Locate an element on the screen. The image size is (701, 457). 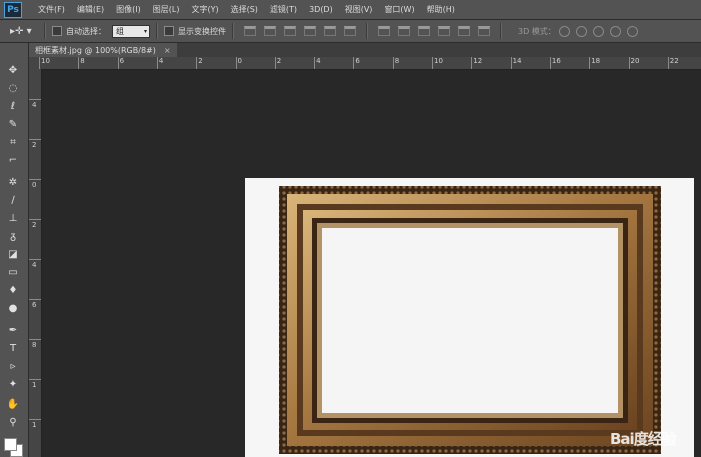
crop-tool-icon: ⌗ is located at coordinates (13, 142).